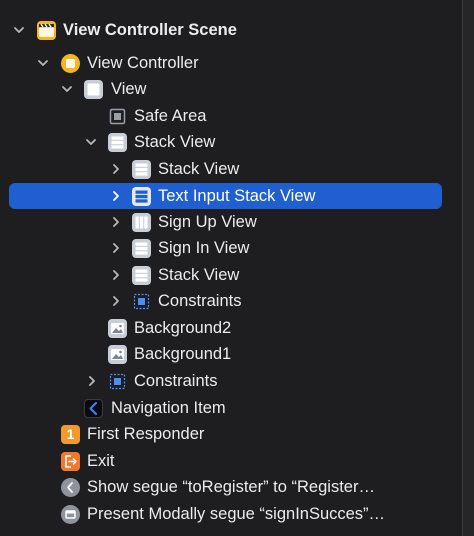 This screenshot has height=536, width=474. What do you see at coordinates (204, 248) in the screenshot?
I see `outline-label: Sign In View` at bounding box center [204, 248].